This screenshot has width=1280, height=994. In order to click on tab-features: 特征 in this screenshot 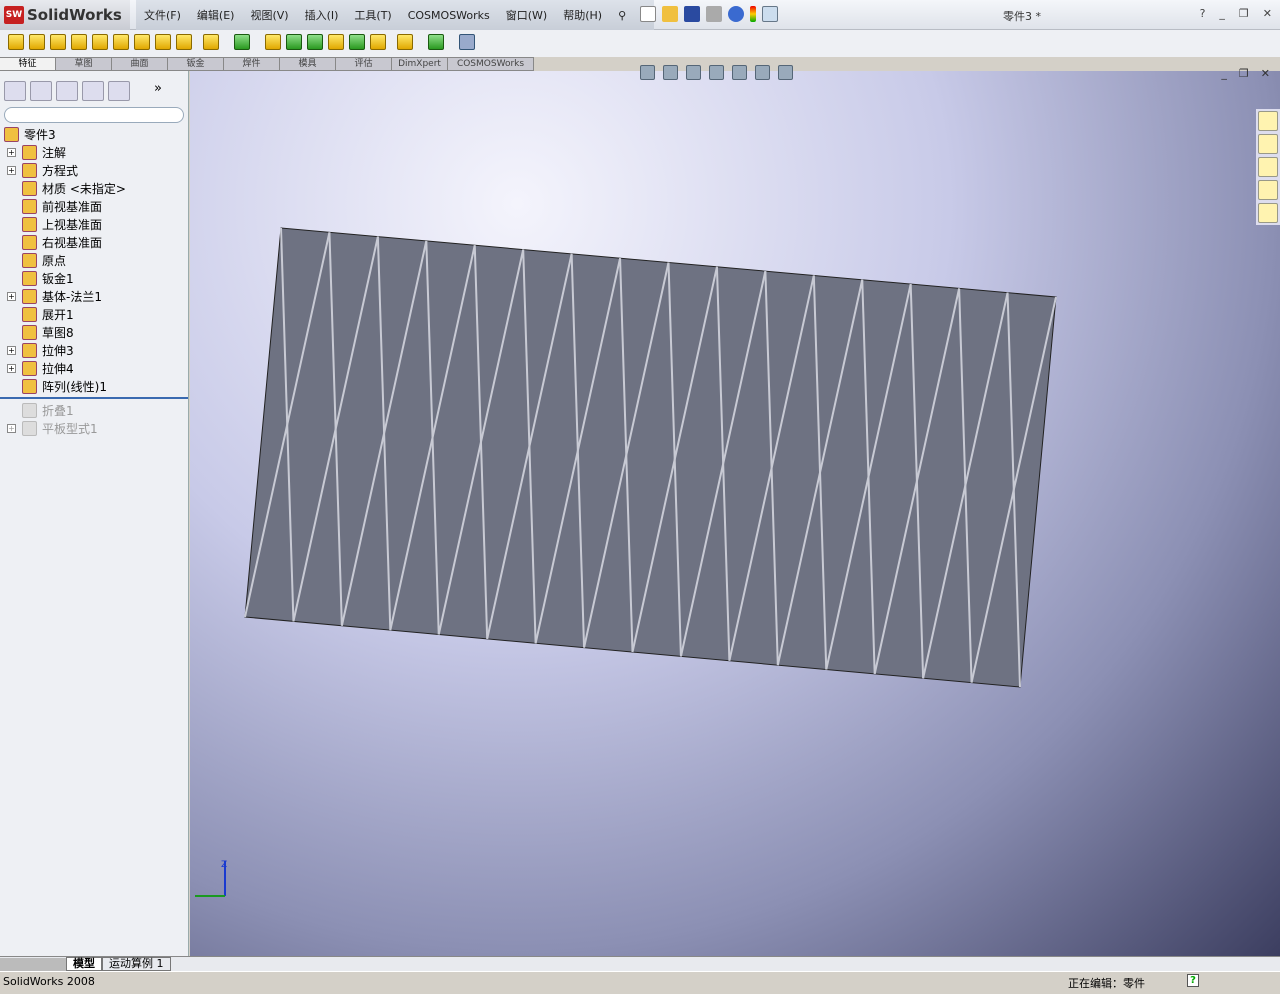, I will do `click(28, 64)`.